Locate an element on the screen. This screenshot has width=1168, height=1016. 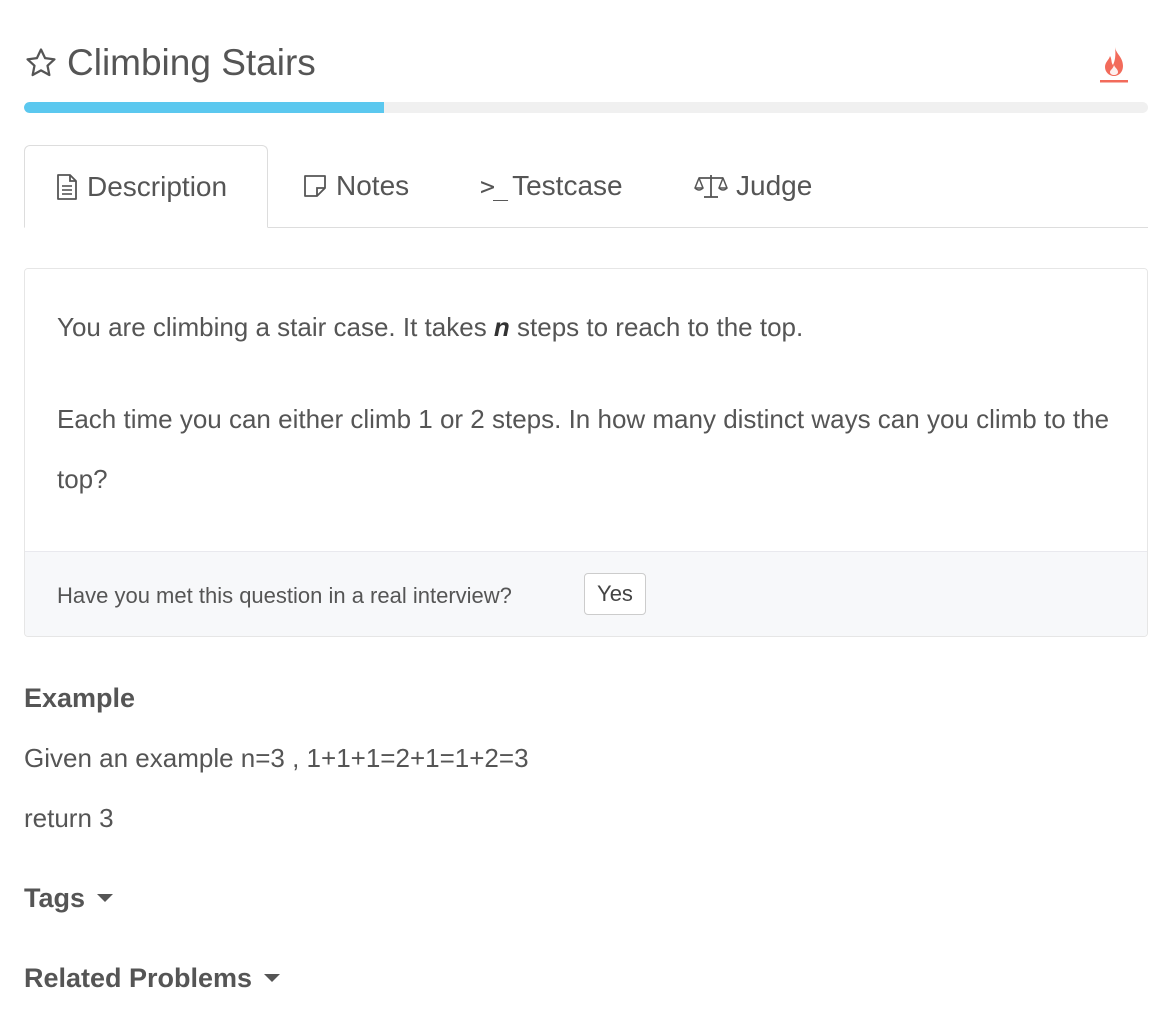
star-outline-icon is located at coordinates (41, 63).